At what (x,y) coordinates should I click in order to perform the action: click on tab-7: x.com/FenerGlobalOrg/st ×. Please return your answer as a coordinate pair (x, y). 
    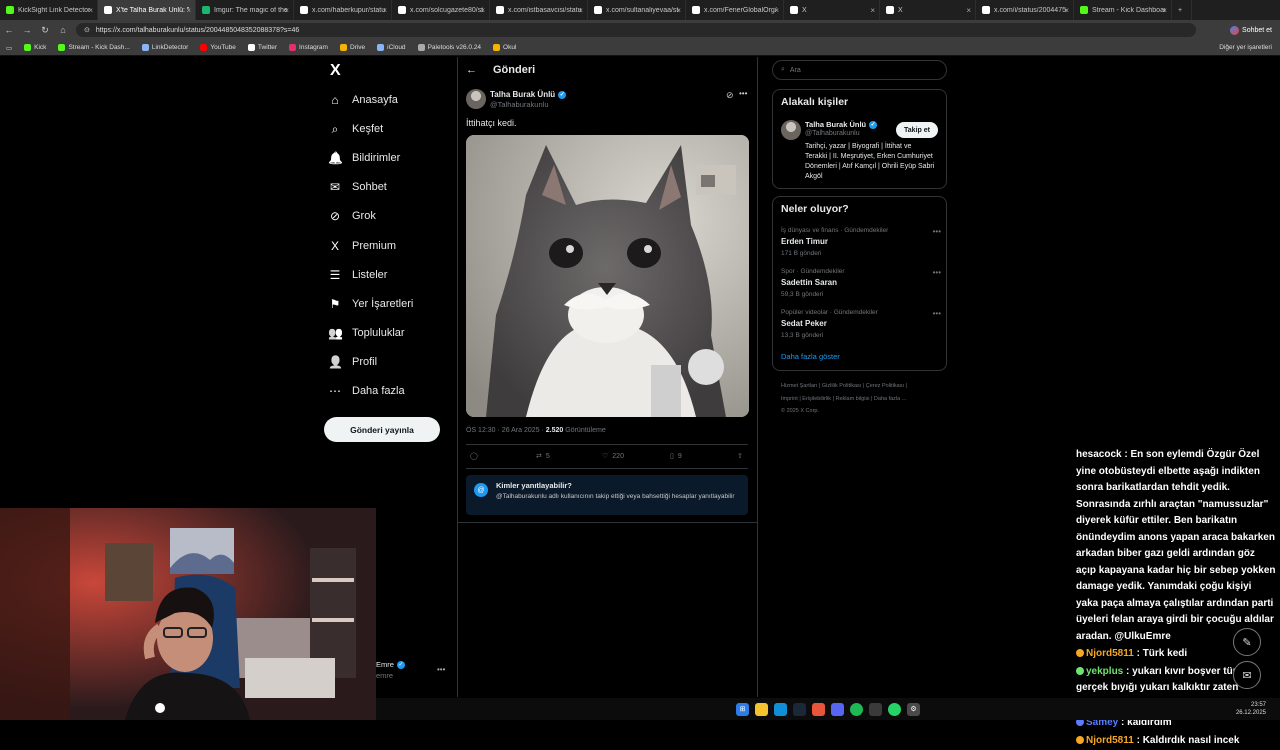
    Looking at the image, I should click on (735, 10).